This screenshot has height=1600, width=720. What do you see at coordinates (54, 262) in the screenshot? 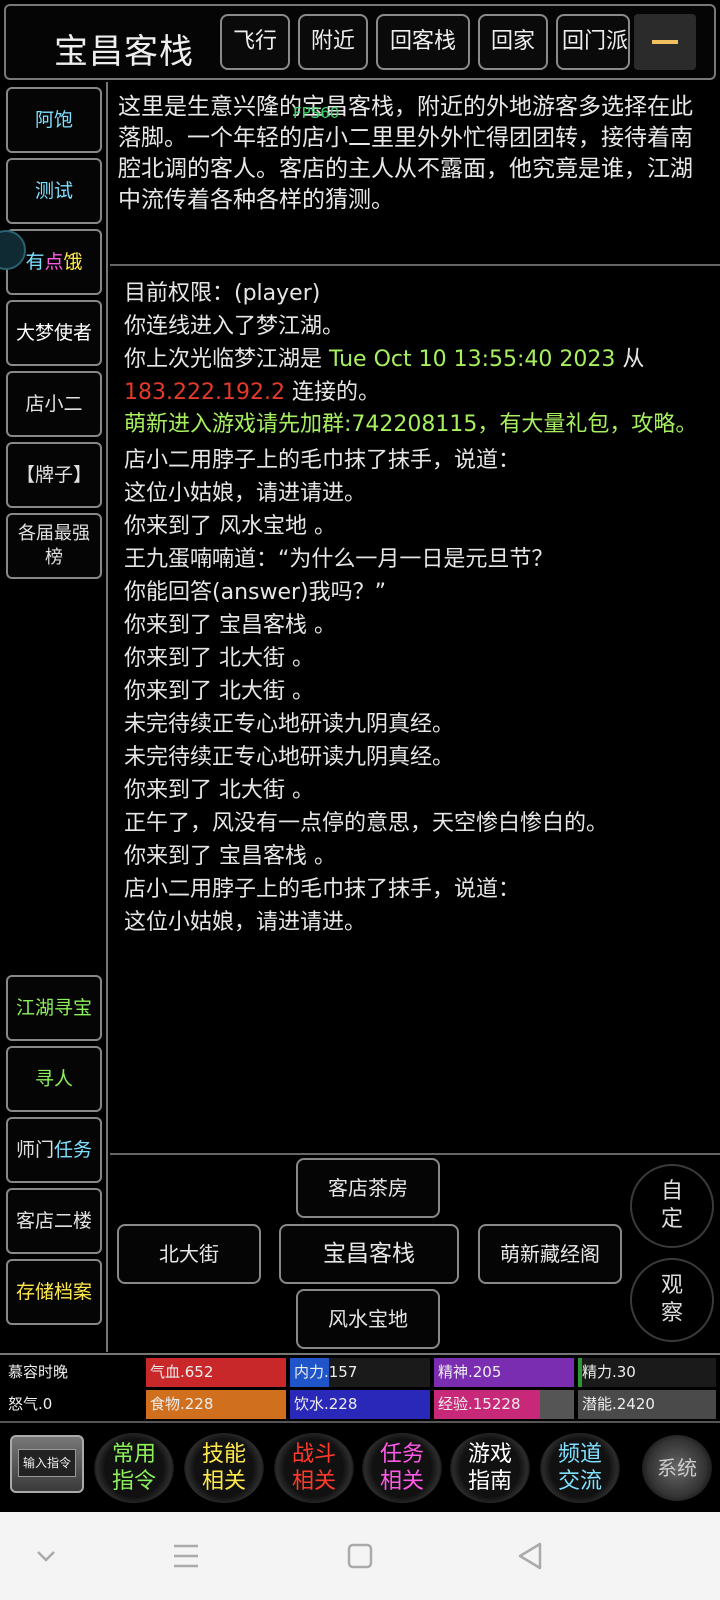
I see `sidebar-item-label: 点` at bounding box center [54, 262].